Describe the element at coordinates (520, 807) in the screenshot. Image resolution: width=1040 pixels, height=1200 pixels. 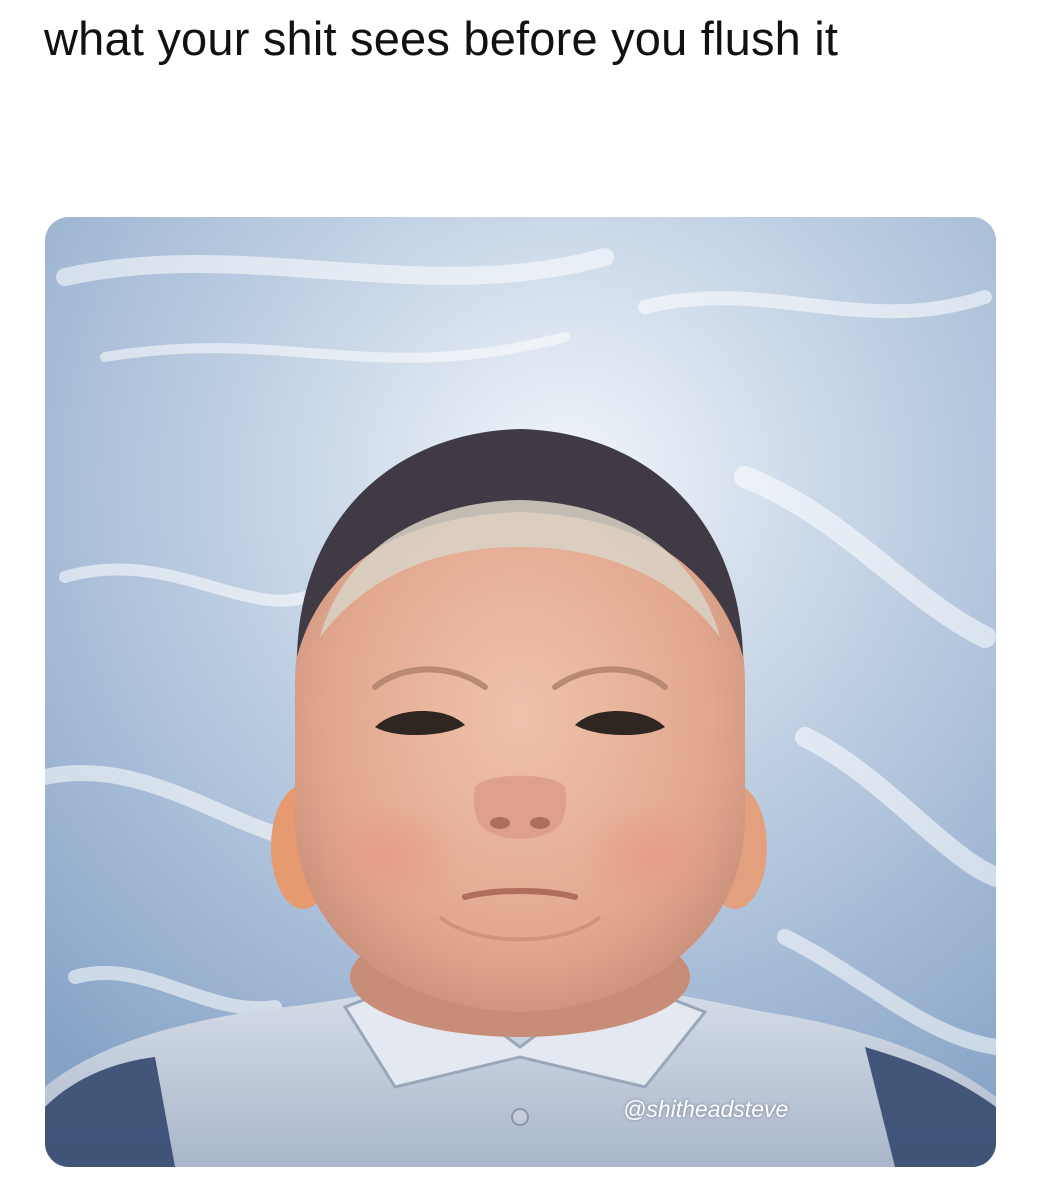
I see `nose` at that location.